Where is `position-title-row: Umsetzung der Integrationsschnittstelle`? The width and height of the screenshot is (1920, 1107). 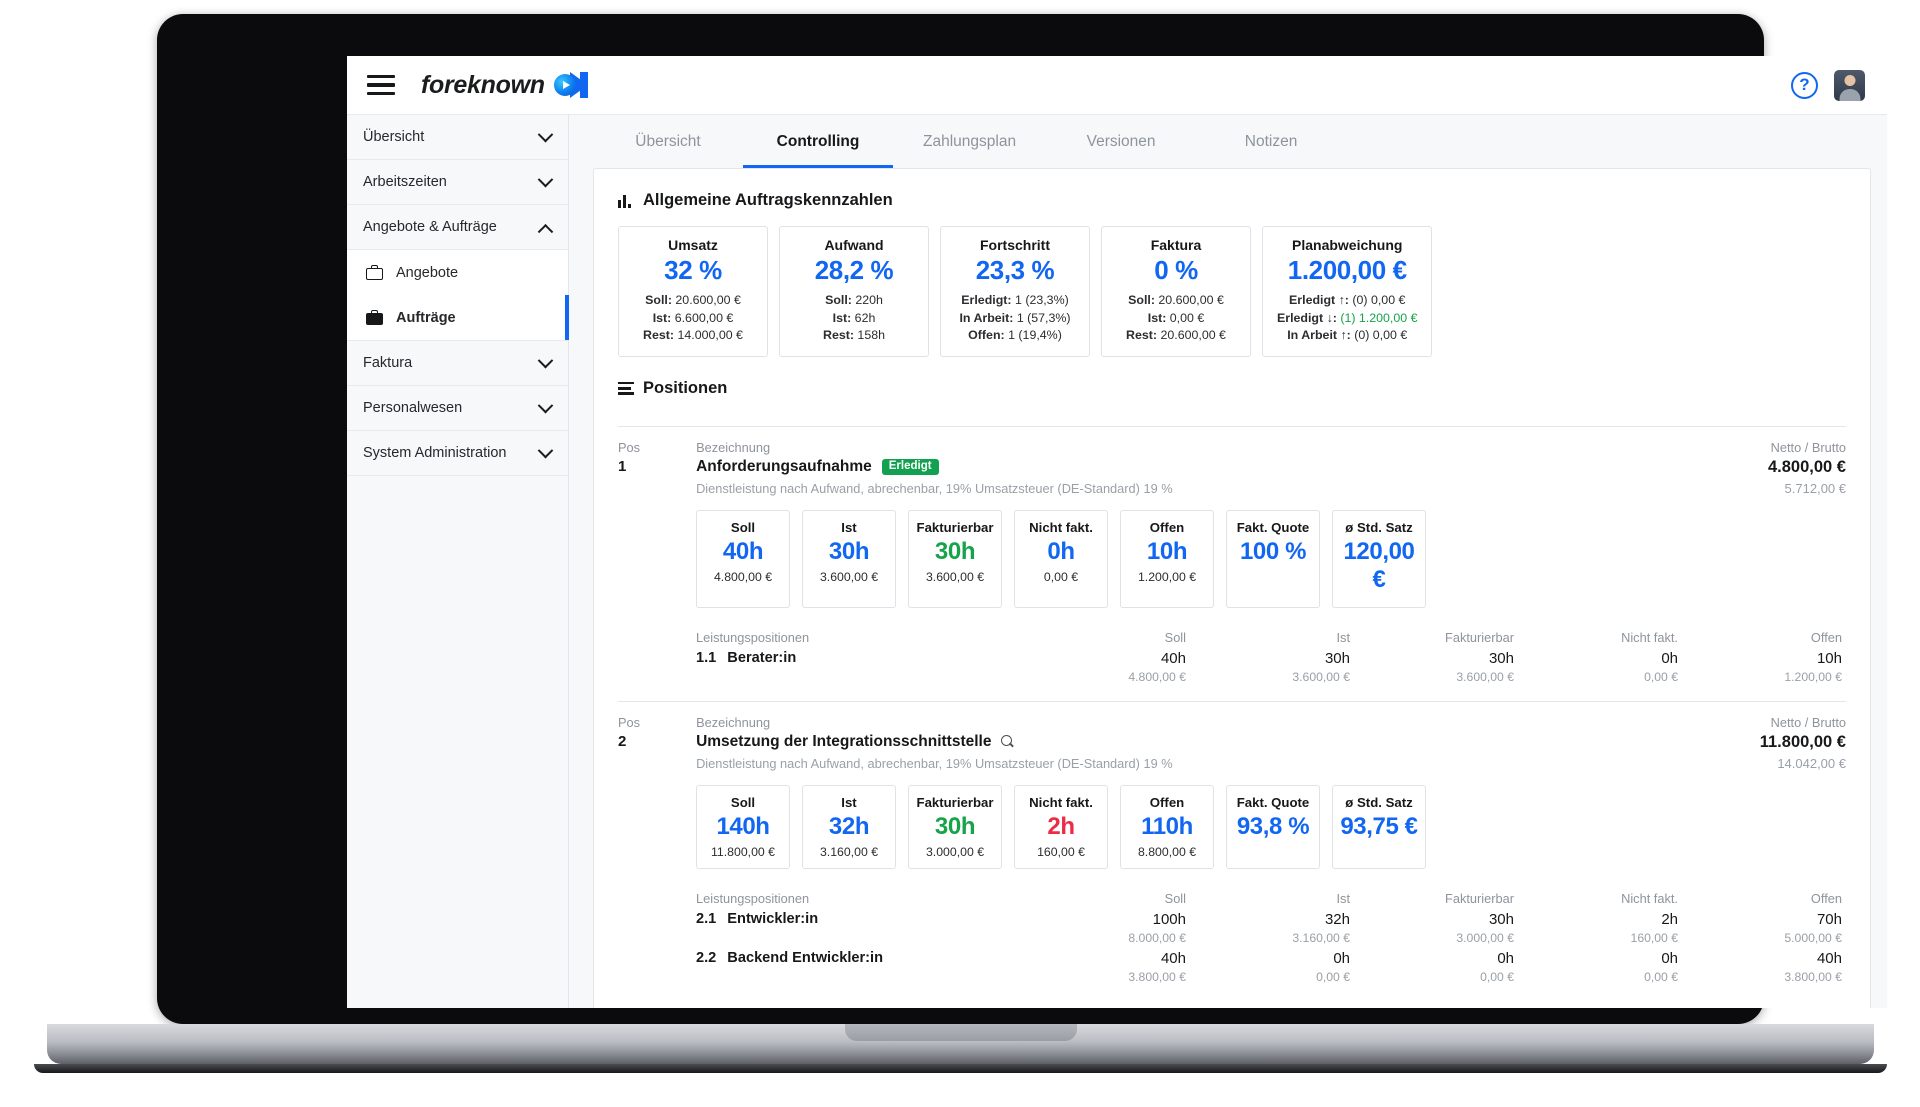
position-title-row: Umsetzung der Integrationsschnittstelle is located at coordinates (934, 742).